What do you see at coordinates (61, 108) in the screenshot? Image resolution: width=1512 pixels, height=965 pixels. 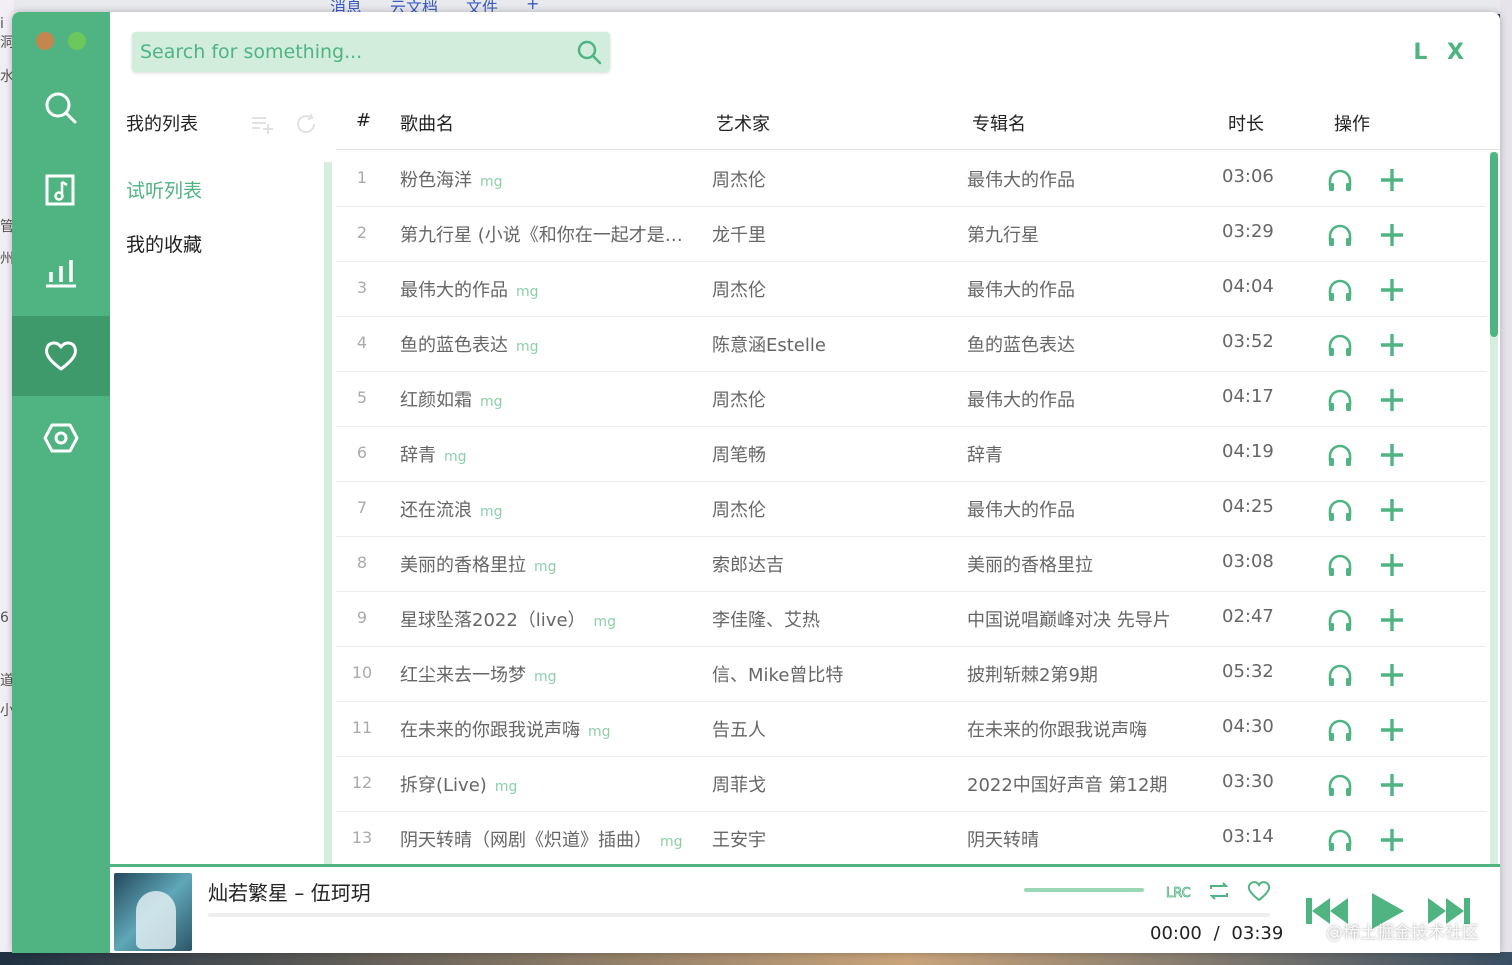 I see `nav-search` at bounding box center [61, 108].